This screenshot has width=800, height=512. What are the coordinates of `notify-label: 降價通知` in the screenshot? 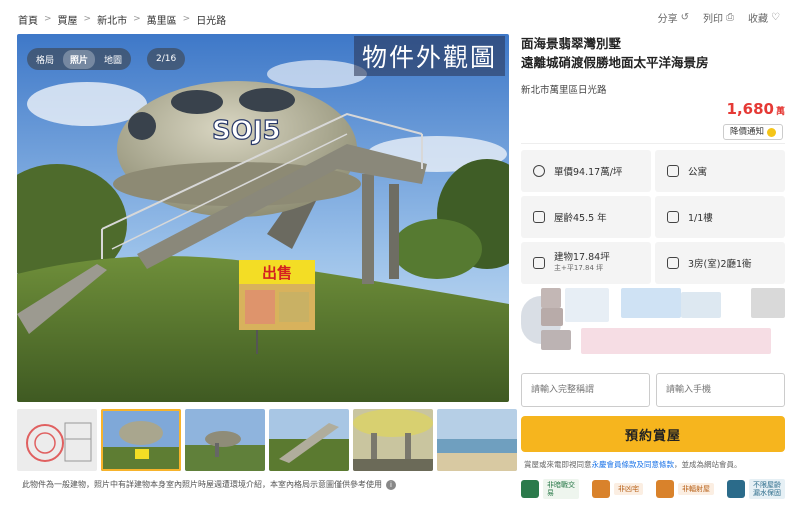 It's located at (746, 132).